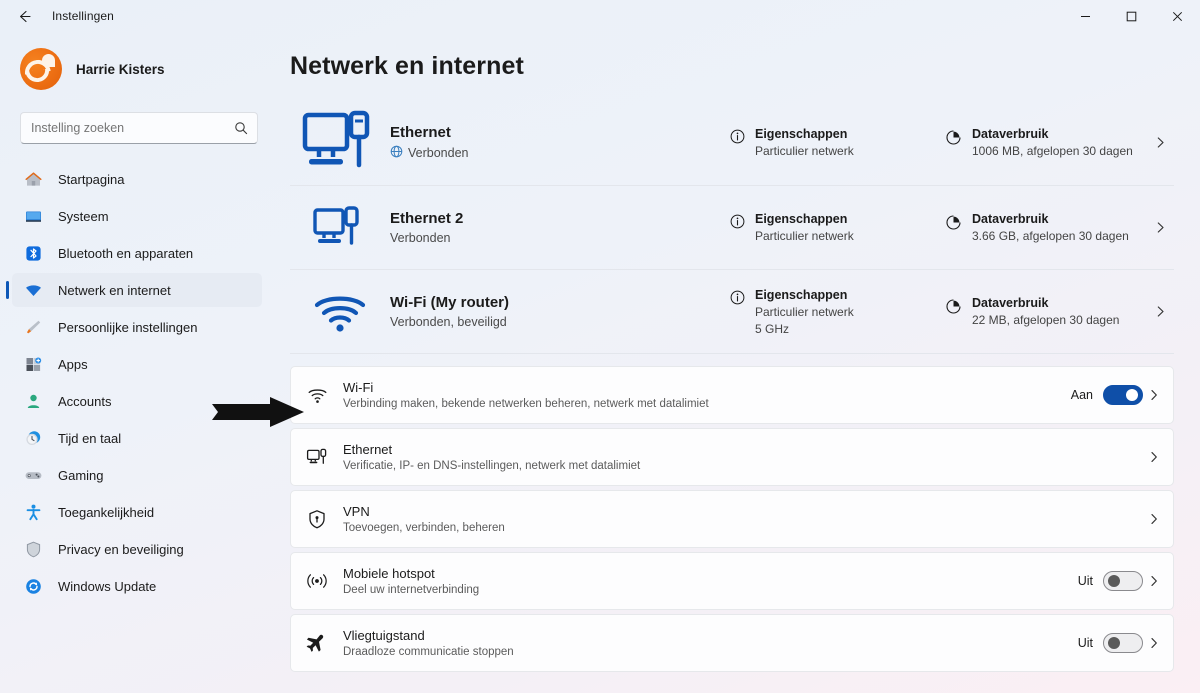 The width and height of the screenshot is (1200, 693). What do you see at coordinates (137, 179) in the screenshot?
I see `sidebar-item-startpagina: Startpagina` at bounding box center [137, 179].